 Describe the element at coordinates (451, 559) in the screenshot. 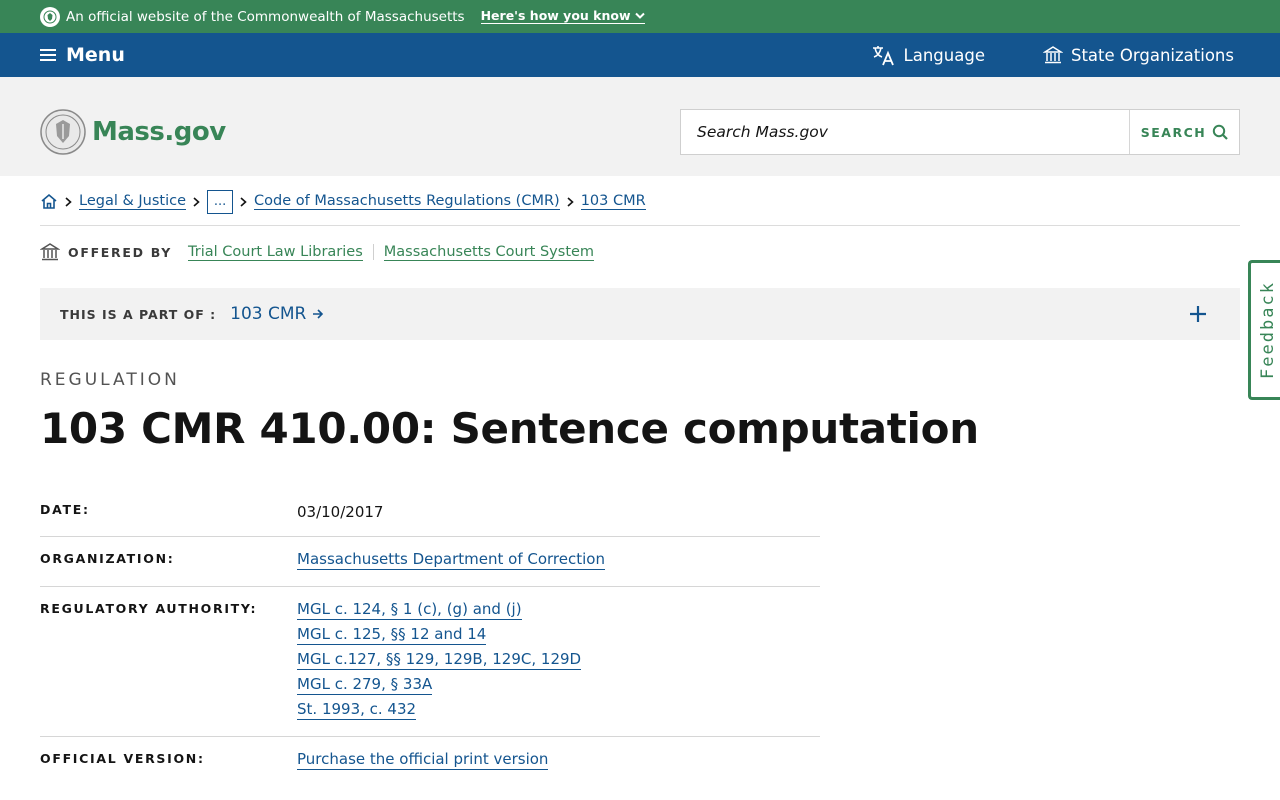

I see `organization-link: Massachusetts Department of Correction` at that location.